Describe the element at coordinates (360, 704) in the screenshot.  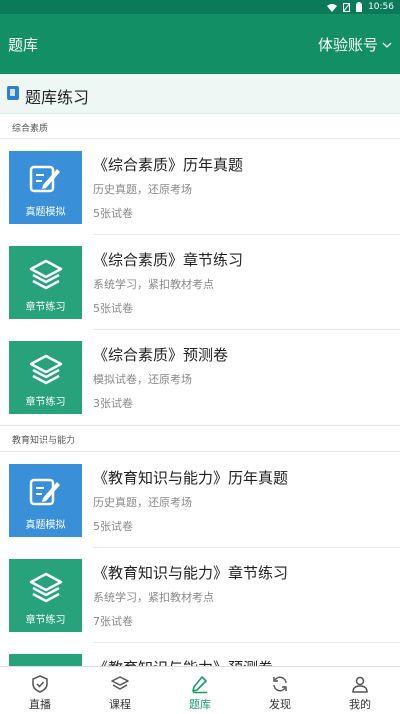
I see `tab-label: 我的` at that location.